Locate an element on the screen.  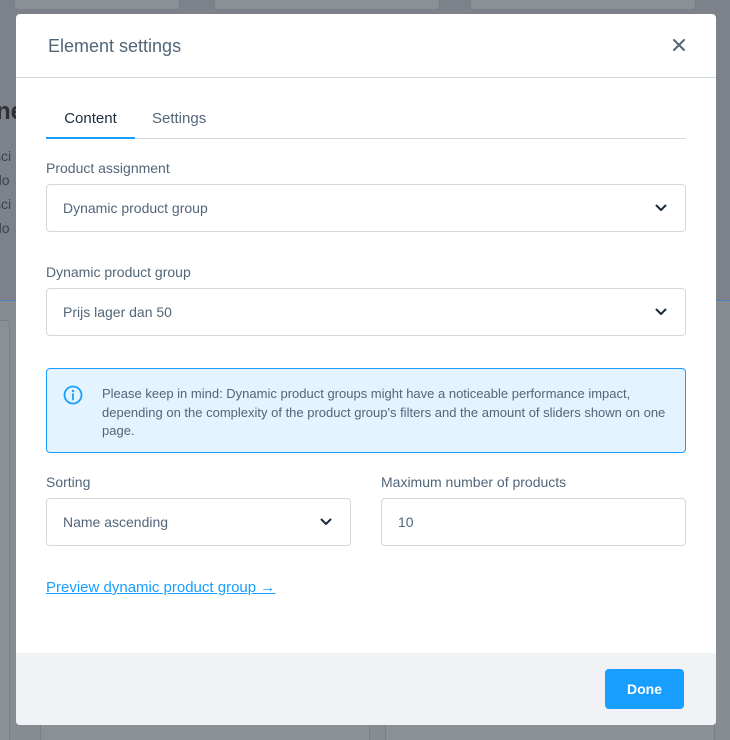
done-button: Done is located at coordinates (644, 689).